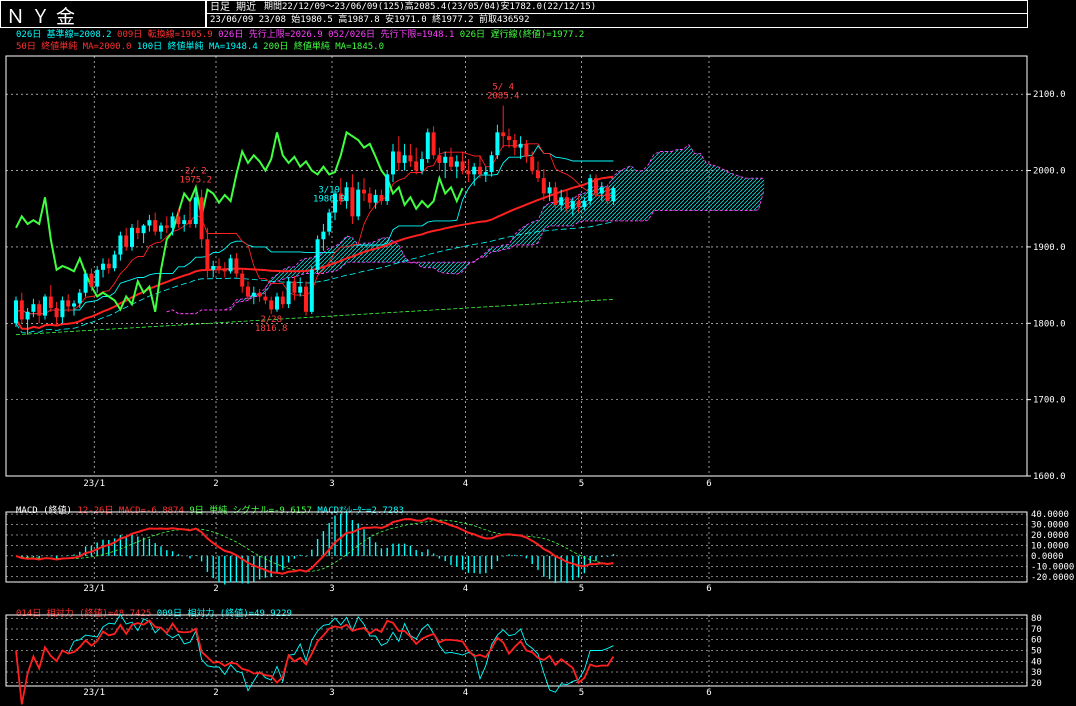 The width and height of the screenshot is (1076, 706). What do you see at coordinates (94, 484) in the screenshot?
I see `xtick-main-0: 23/1` at bounding box center [94, 484].